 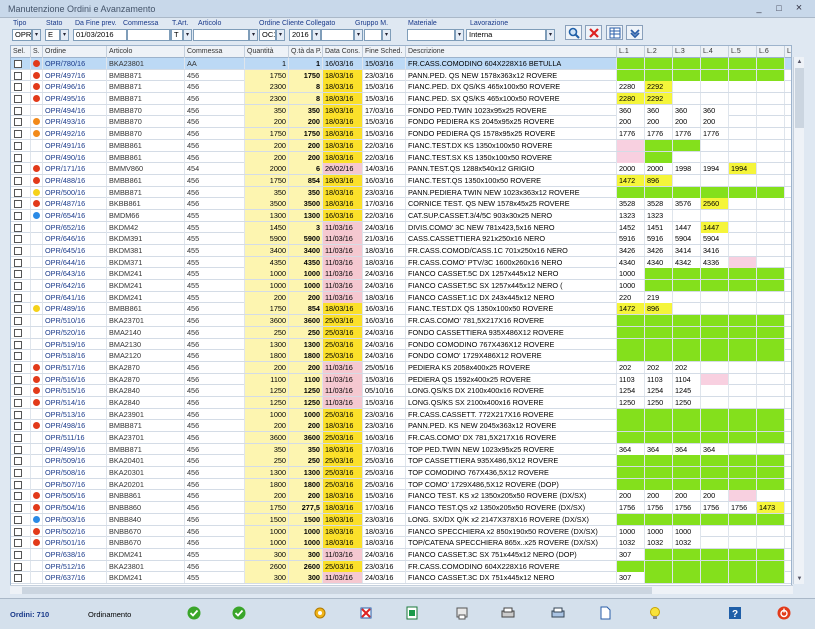 I want to click on filter-field: 01/03/2016, so click(x=100, y=35).